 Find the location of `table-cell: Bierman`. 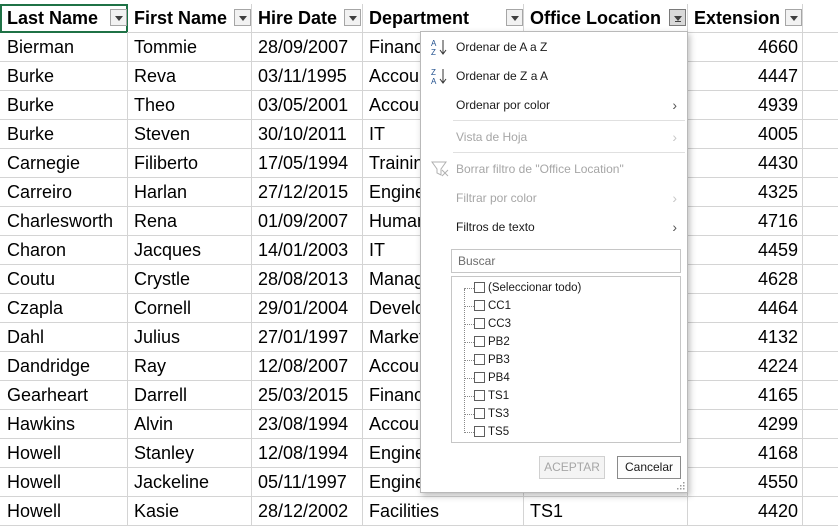

table-cell: Bierman is located at coordinates (64, 47).